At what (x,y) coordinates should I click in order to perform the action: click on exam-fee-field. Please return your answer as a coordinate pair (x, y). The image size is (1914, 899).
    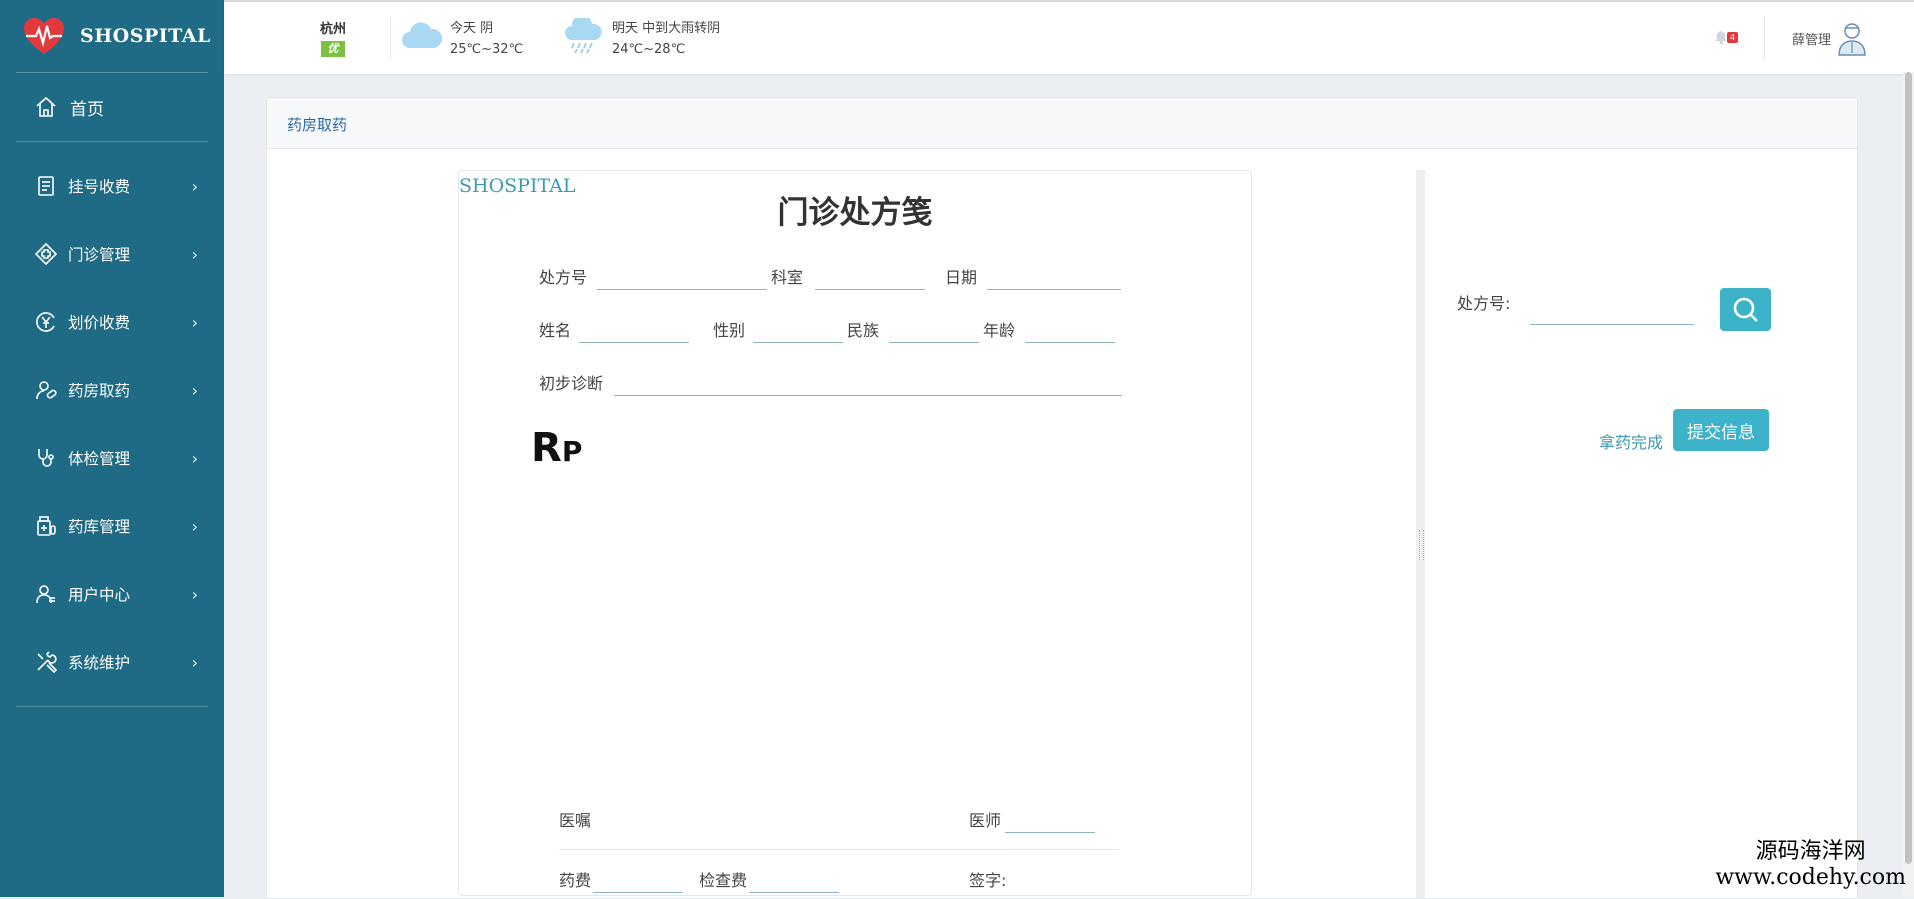
    Looking at the image, I should click on (794, 892).